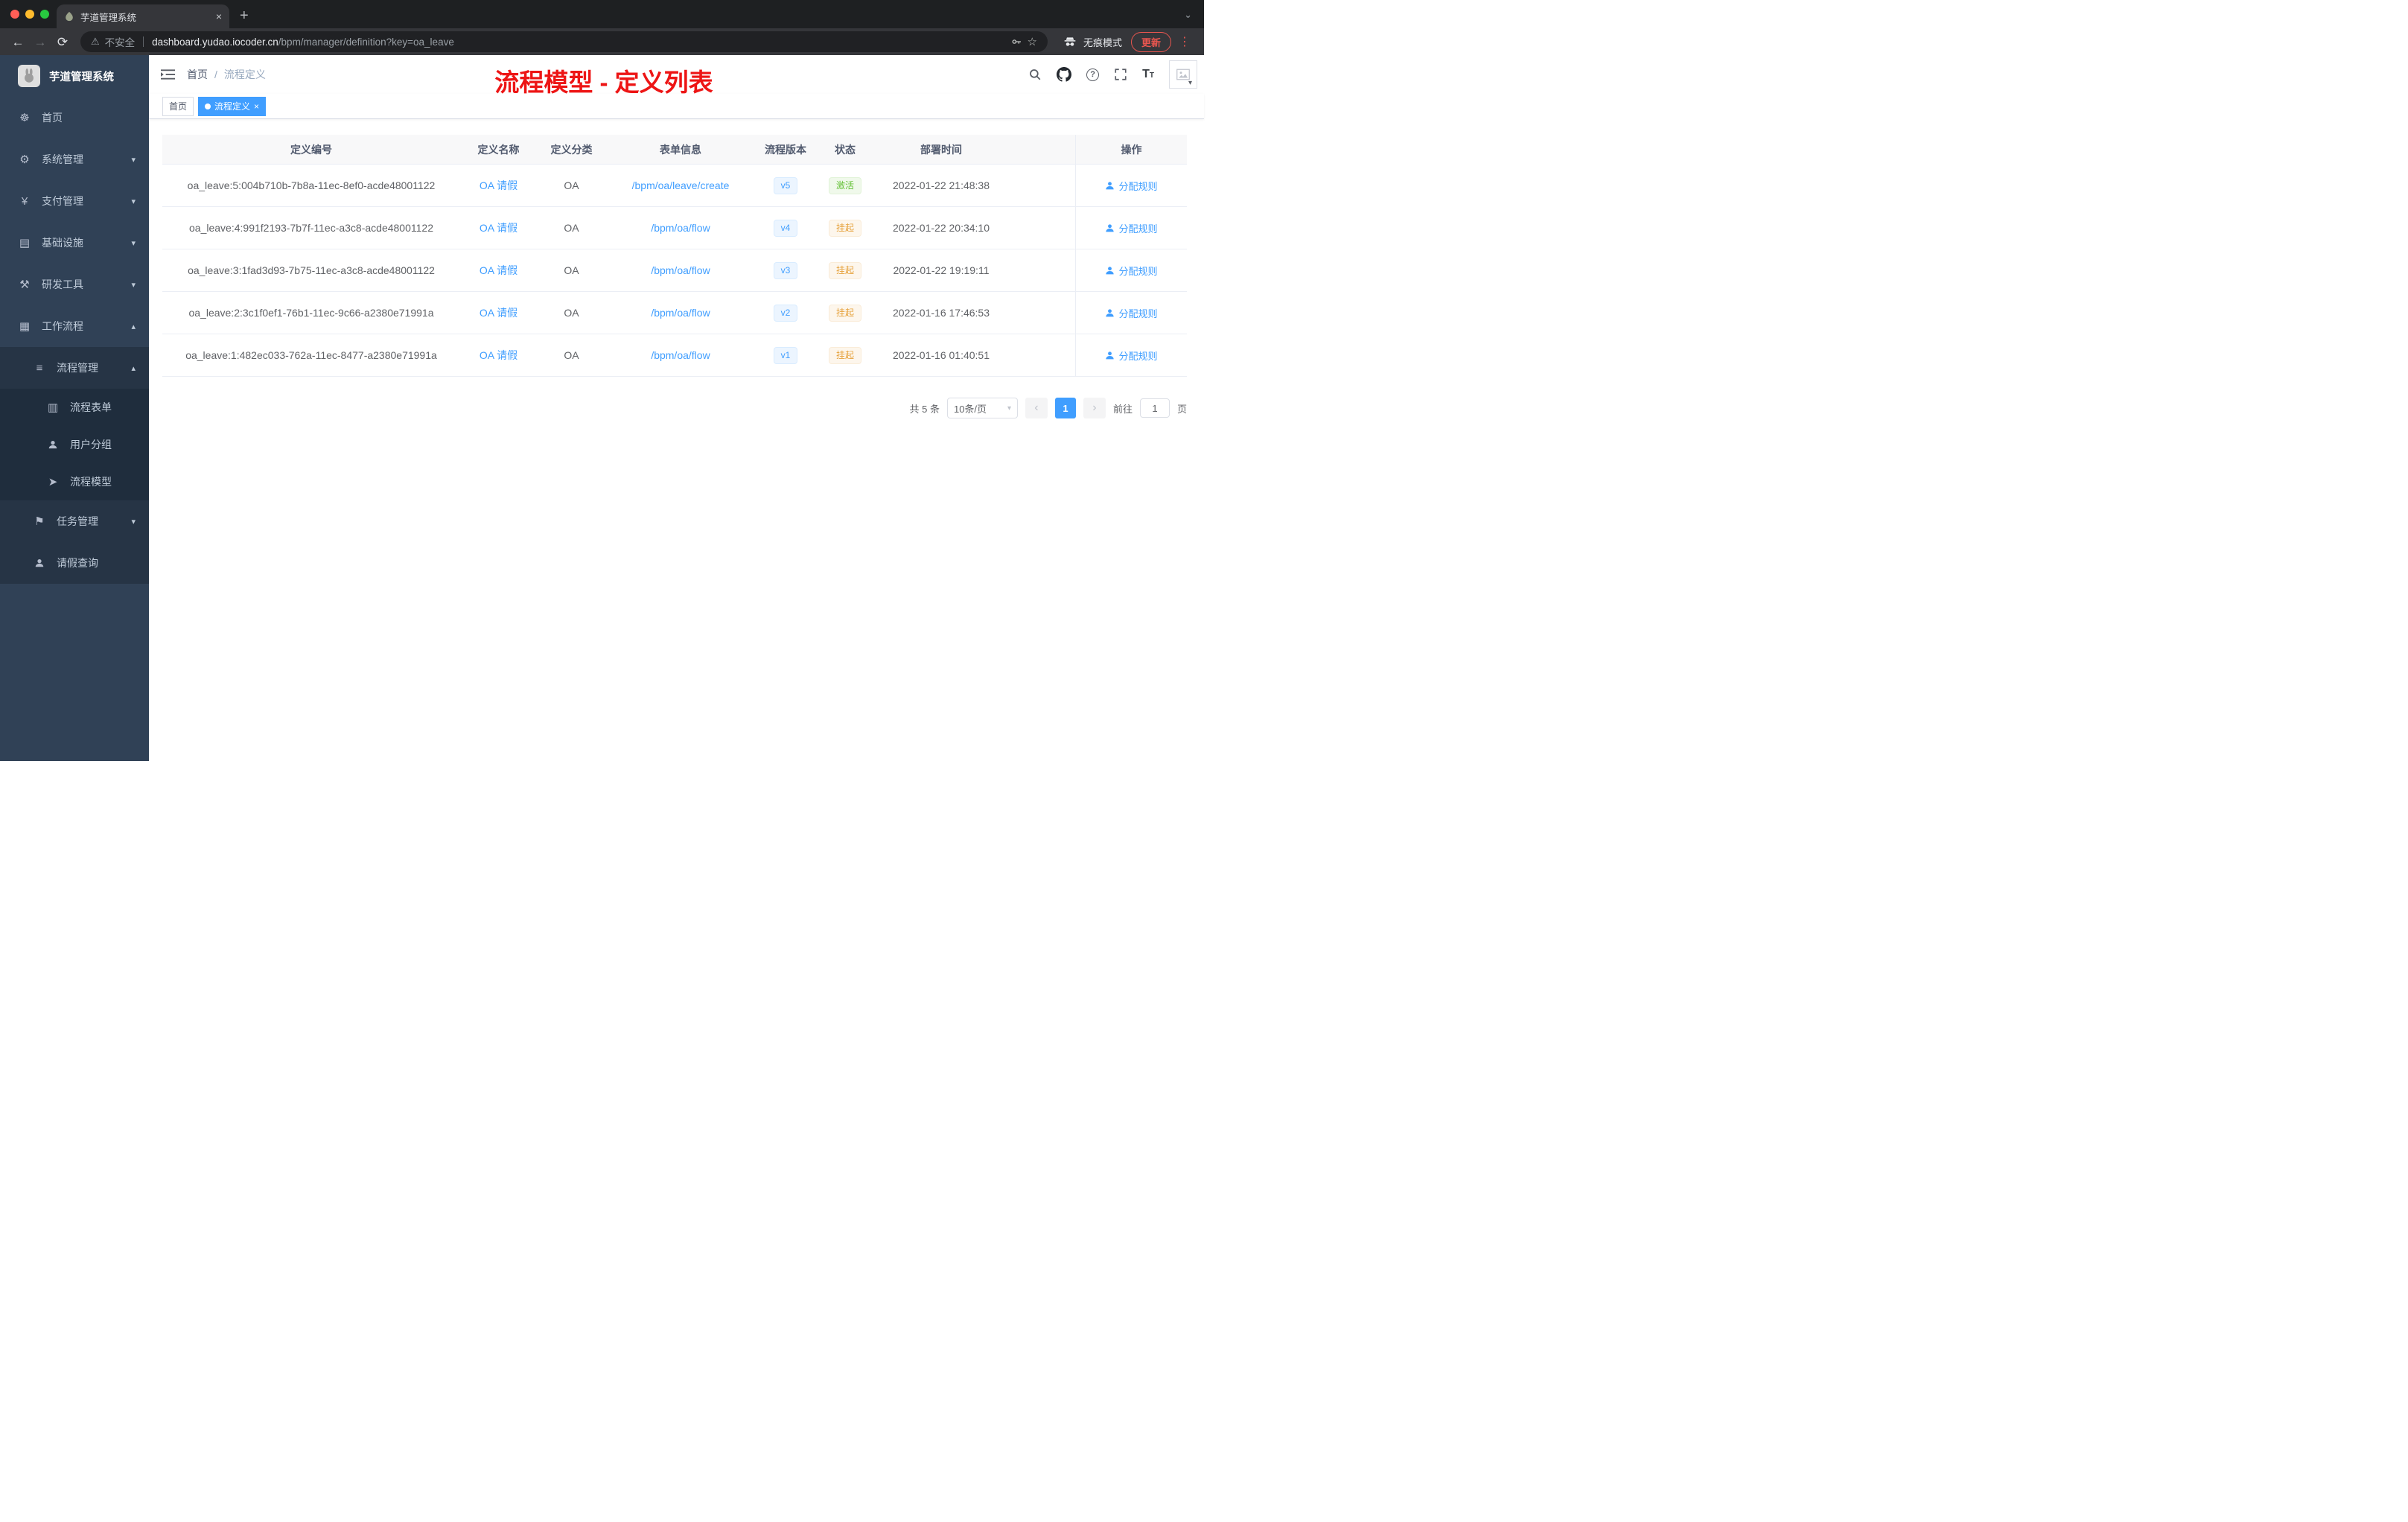 This screenshot has width=2408, height=1522. I want to click on close-window-button, so click(14, 14).